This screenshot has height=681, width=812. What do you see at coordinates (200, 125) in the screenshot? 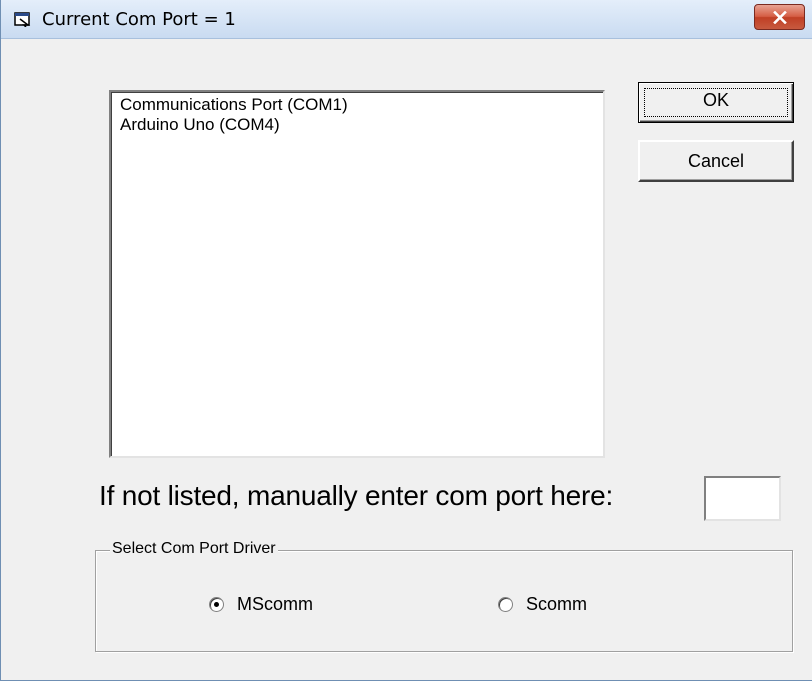
I see `list-item-com4: Arduino Uno (COM4)` at bounding box center [200, 125].